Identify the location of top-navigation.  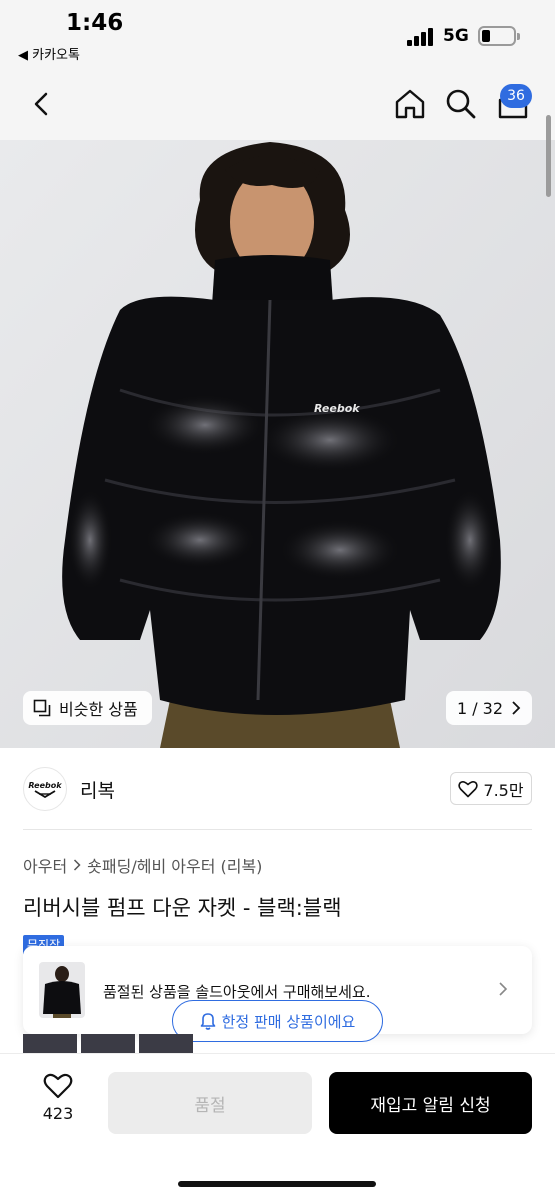
(277, 105).